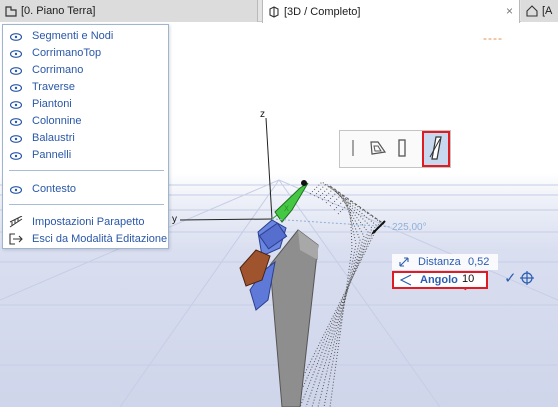 Image resolution: width=558 pixels, height=407 pixels. What do you see at coordinates (286, 208) in the screenshot?
I see `axis-x-label: x` at bounding box center [286, 208].